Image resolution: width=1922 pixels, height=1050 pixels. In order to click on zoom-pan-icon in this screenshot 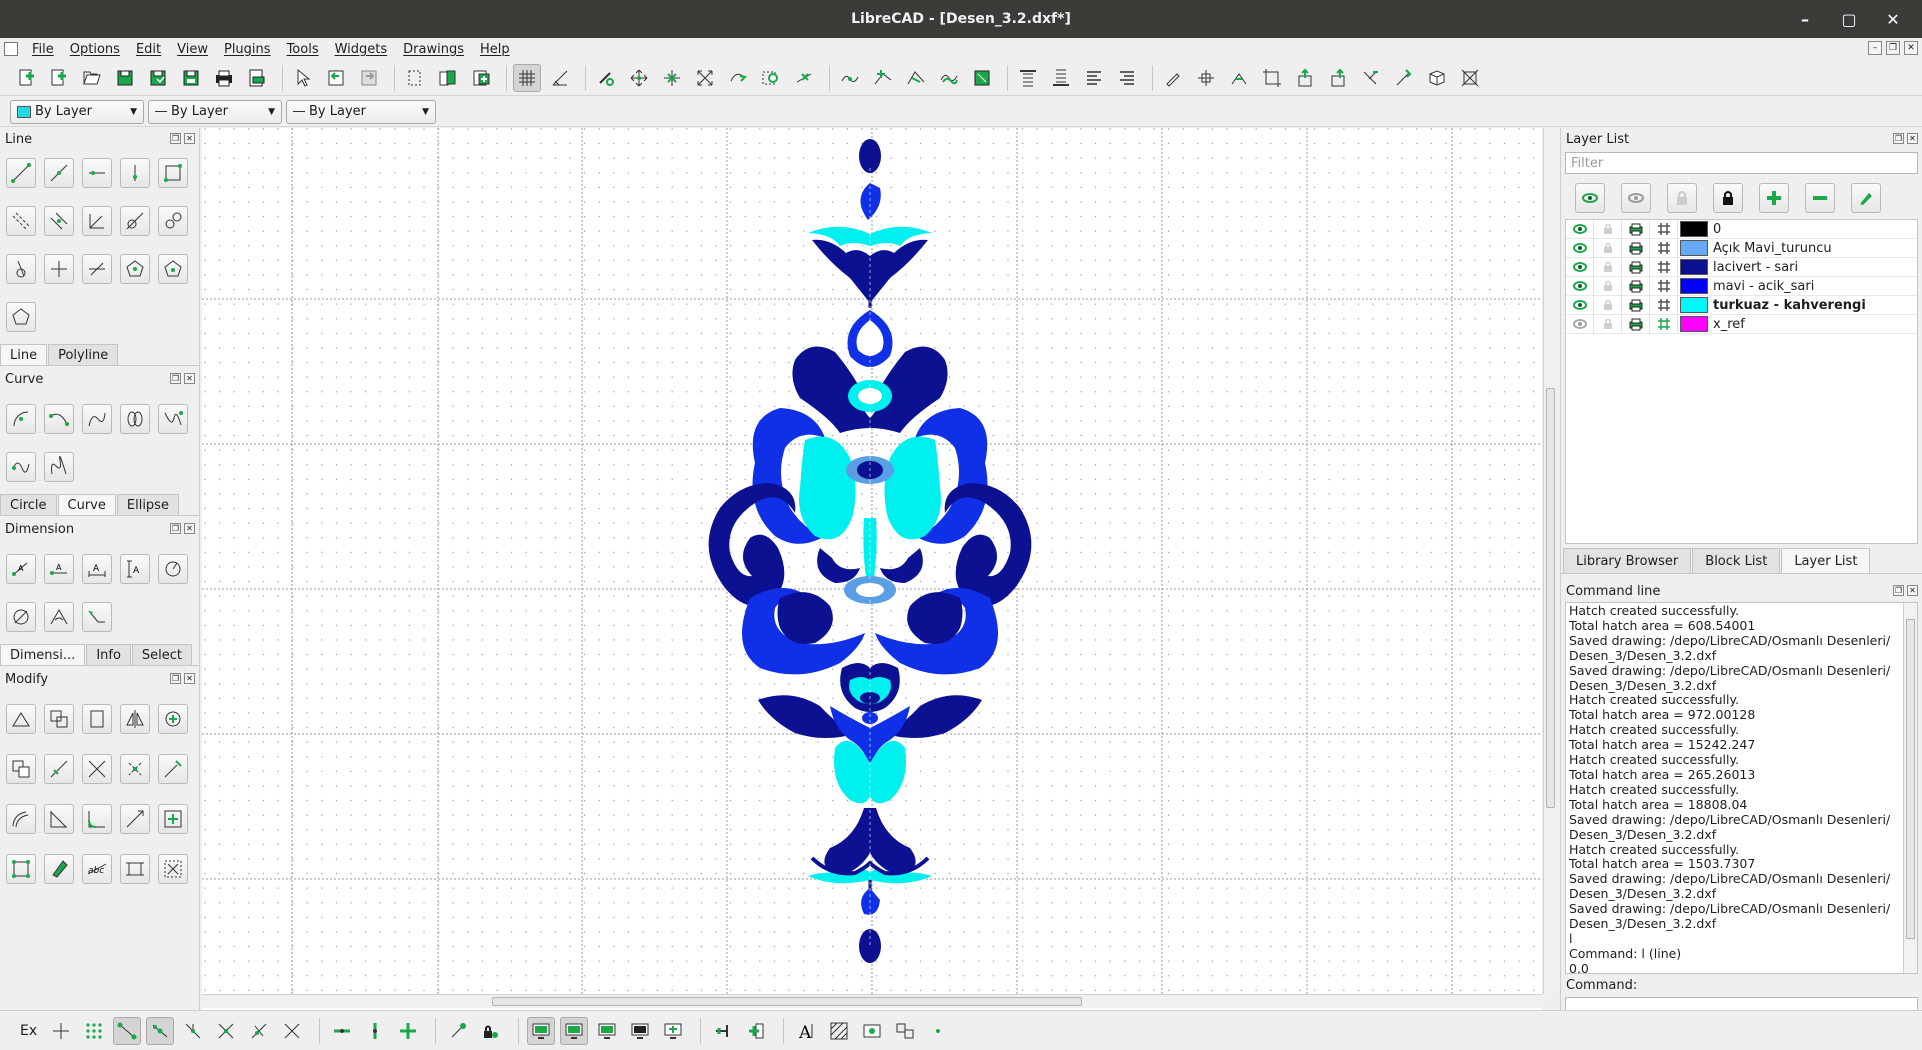, I will do `click(639, 78)`.